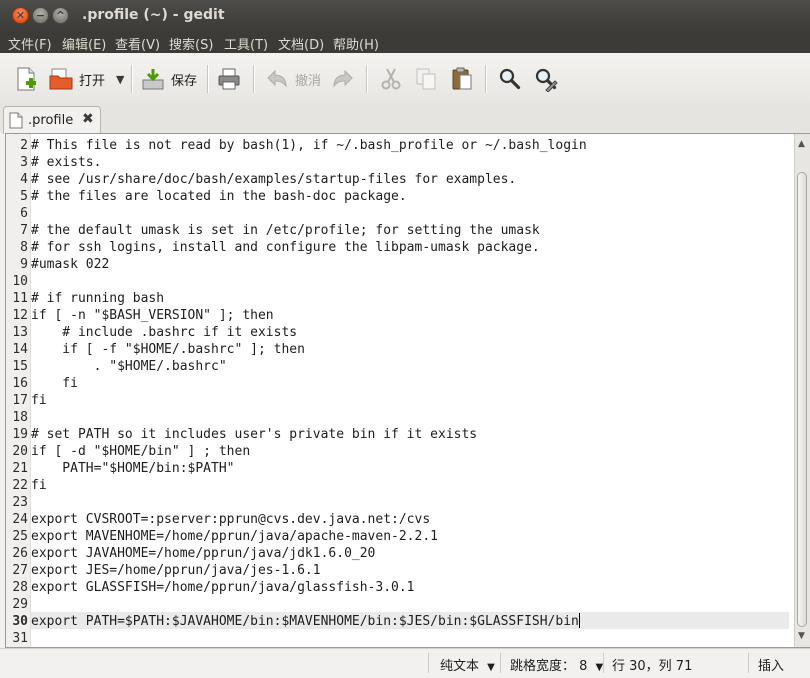 This screenshot has height=678, width=810. Describe the element at coordinates (356, 43) in the screenshot. I see `menu-help: 帮助(H)` at that location.